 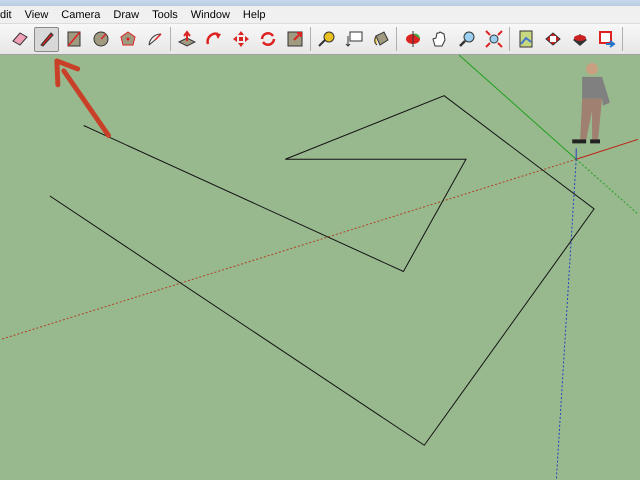 I want to click on component-icon, so click(x=553, y=39).